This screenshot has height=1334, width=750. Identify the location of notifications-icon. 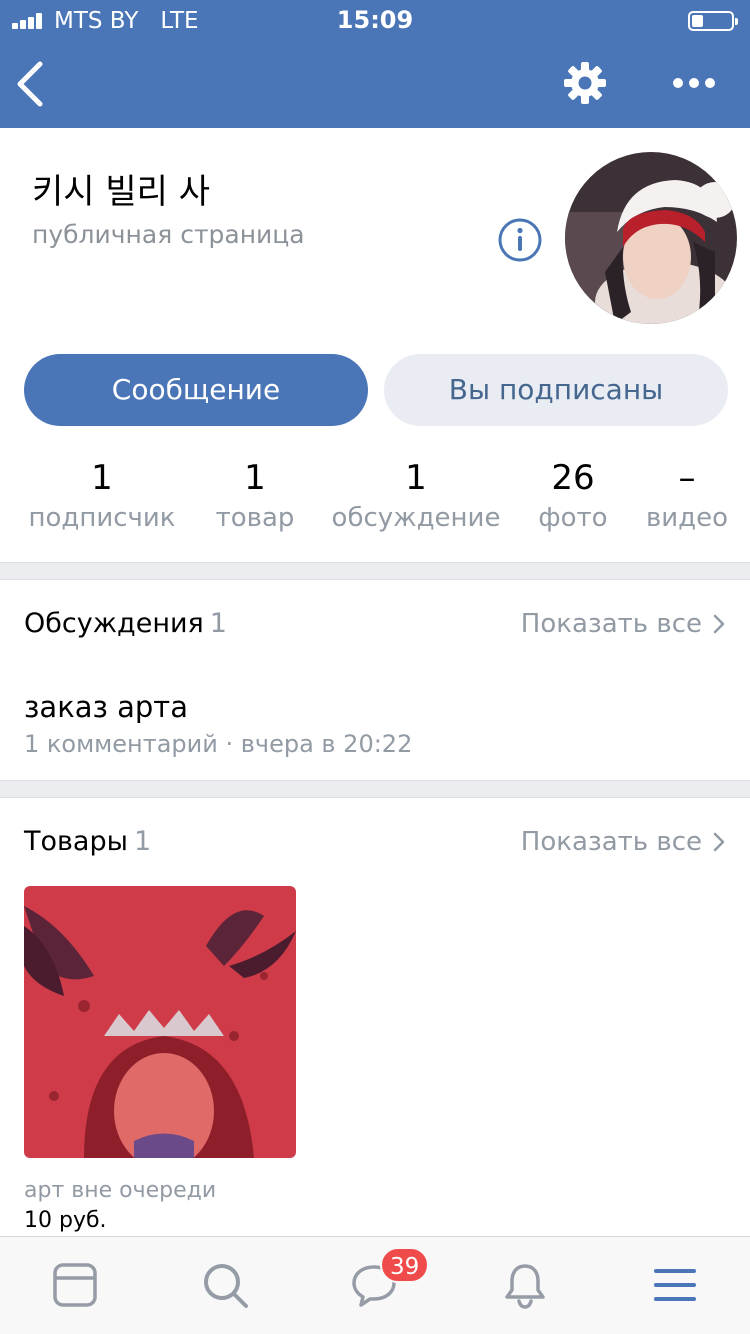
(525, 1286).